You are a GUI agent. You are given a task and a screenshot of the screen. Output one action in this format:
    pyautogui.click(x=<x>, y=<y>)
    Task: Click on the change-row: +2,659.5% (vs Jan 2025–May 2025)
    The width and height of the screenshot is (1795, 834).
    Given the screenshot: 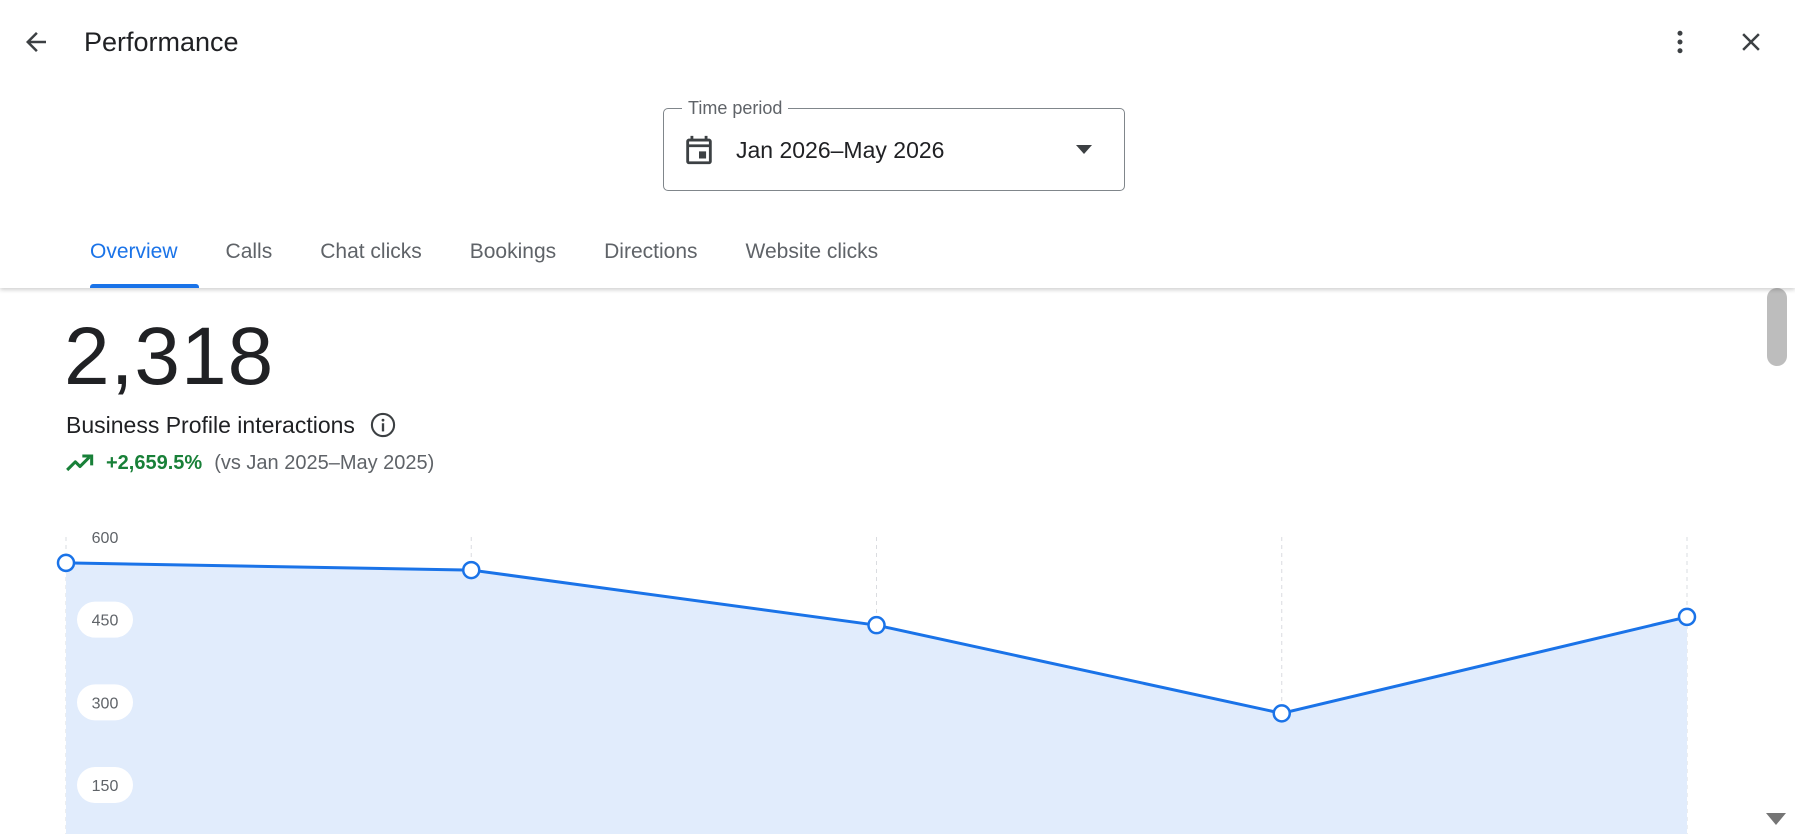 What is the action you would take?
    pyautogui.click(x=250, y=463)
    